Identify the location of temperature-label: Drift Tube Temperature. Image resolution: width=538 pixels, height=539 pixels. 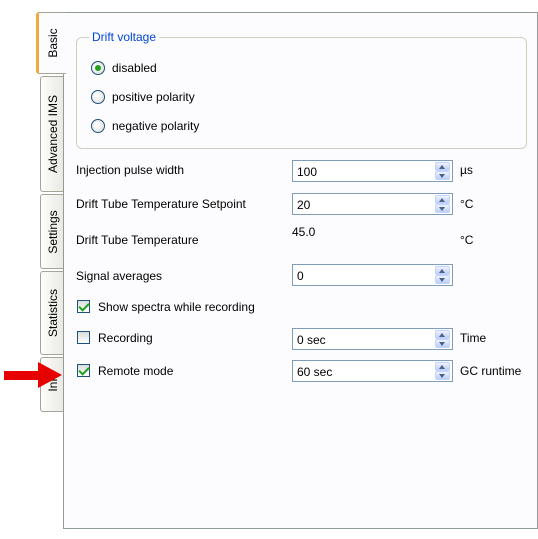
(137, 240).